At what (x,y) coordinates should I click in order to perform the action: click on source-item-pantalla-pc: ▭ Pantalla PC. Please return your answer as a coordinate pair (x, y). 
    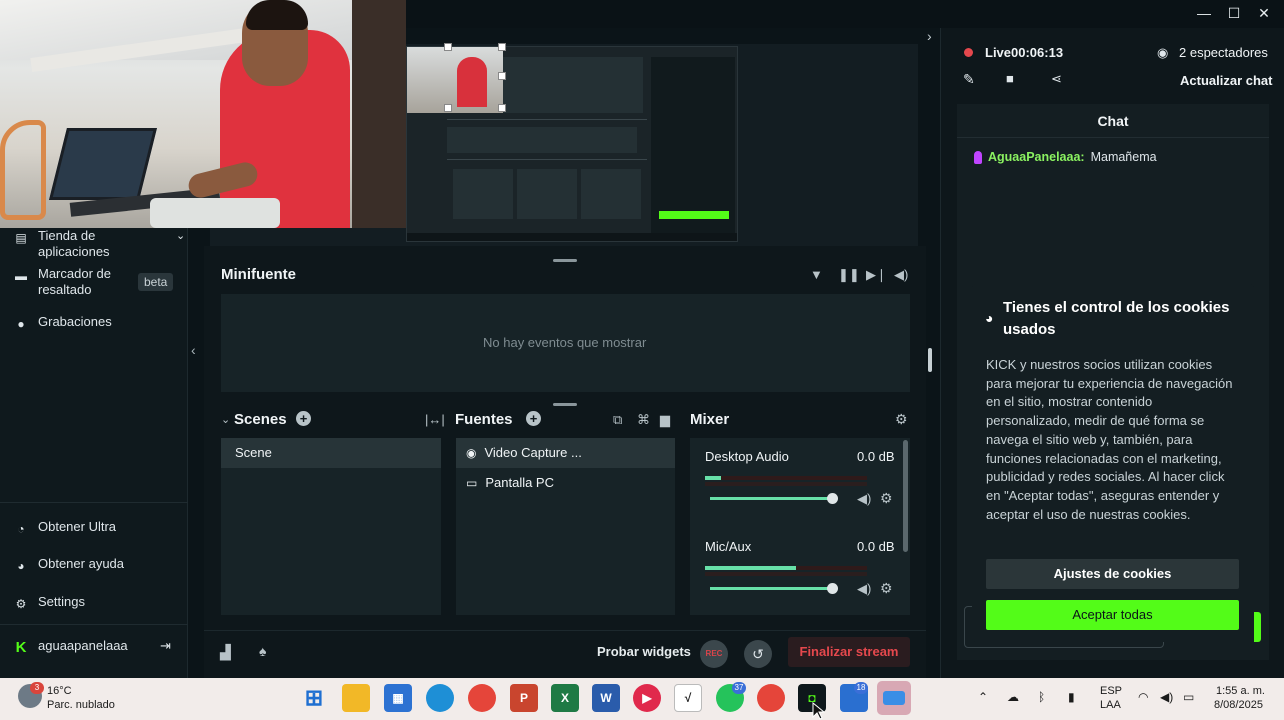
    Looking at the image, I should click on (565, 483).